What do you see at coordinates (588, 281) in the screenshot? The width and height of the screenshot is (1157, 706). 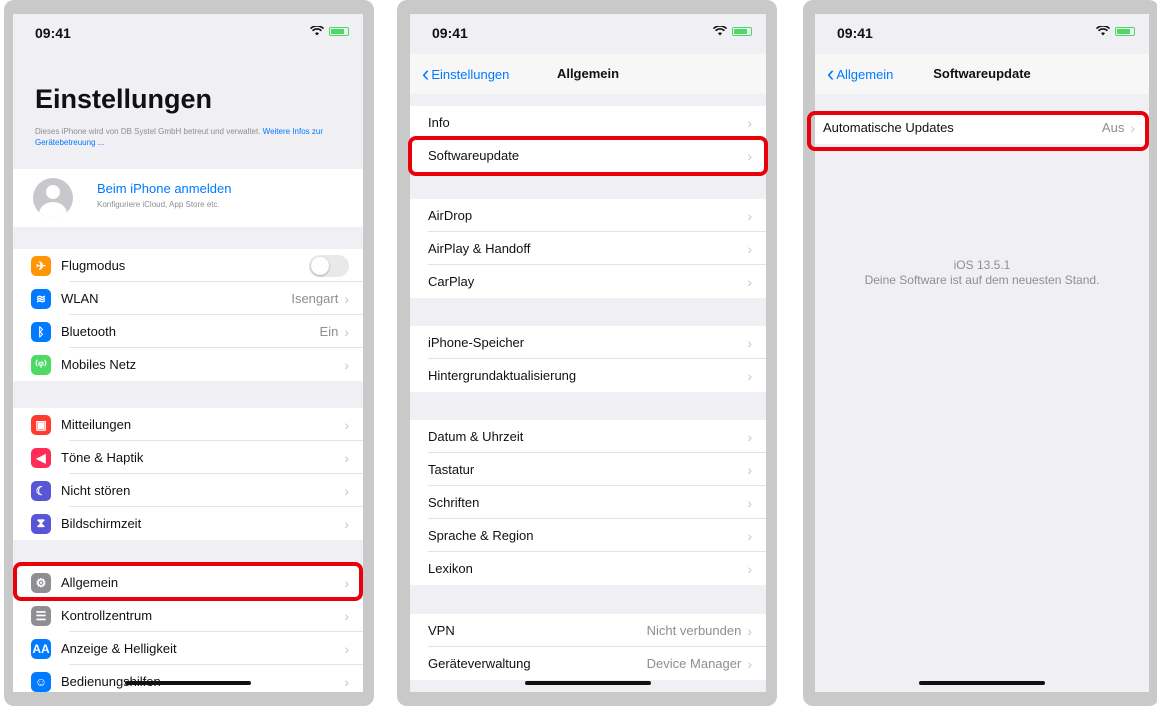 I see `settings-row-carplay: CarPlay ›` at bounding box center [588, 281].